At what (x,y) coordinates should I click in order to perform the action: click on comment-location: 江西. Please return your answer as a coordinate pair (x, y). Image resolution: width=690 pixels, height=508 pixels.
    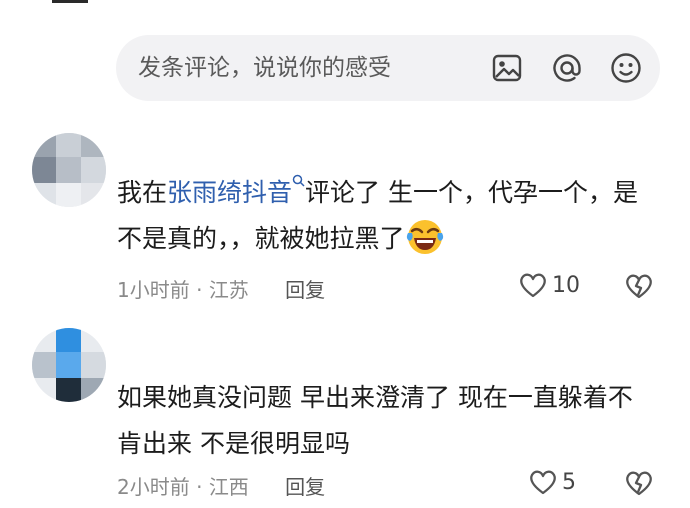
    Looking at the image, I should click on (228, 487).